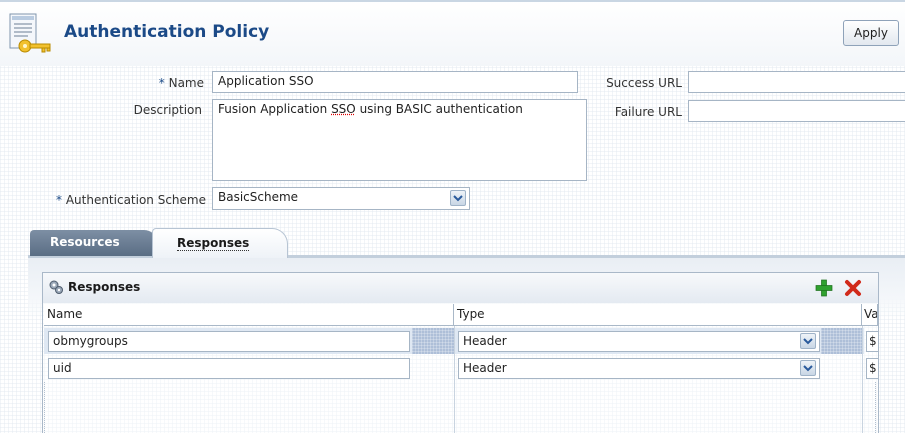 Image resolution: width=905 pixels, height=433 pixels. I want to click on tab-resources: Resources, so click(94, 243).